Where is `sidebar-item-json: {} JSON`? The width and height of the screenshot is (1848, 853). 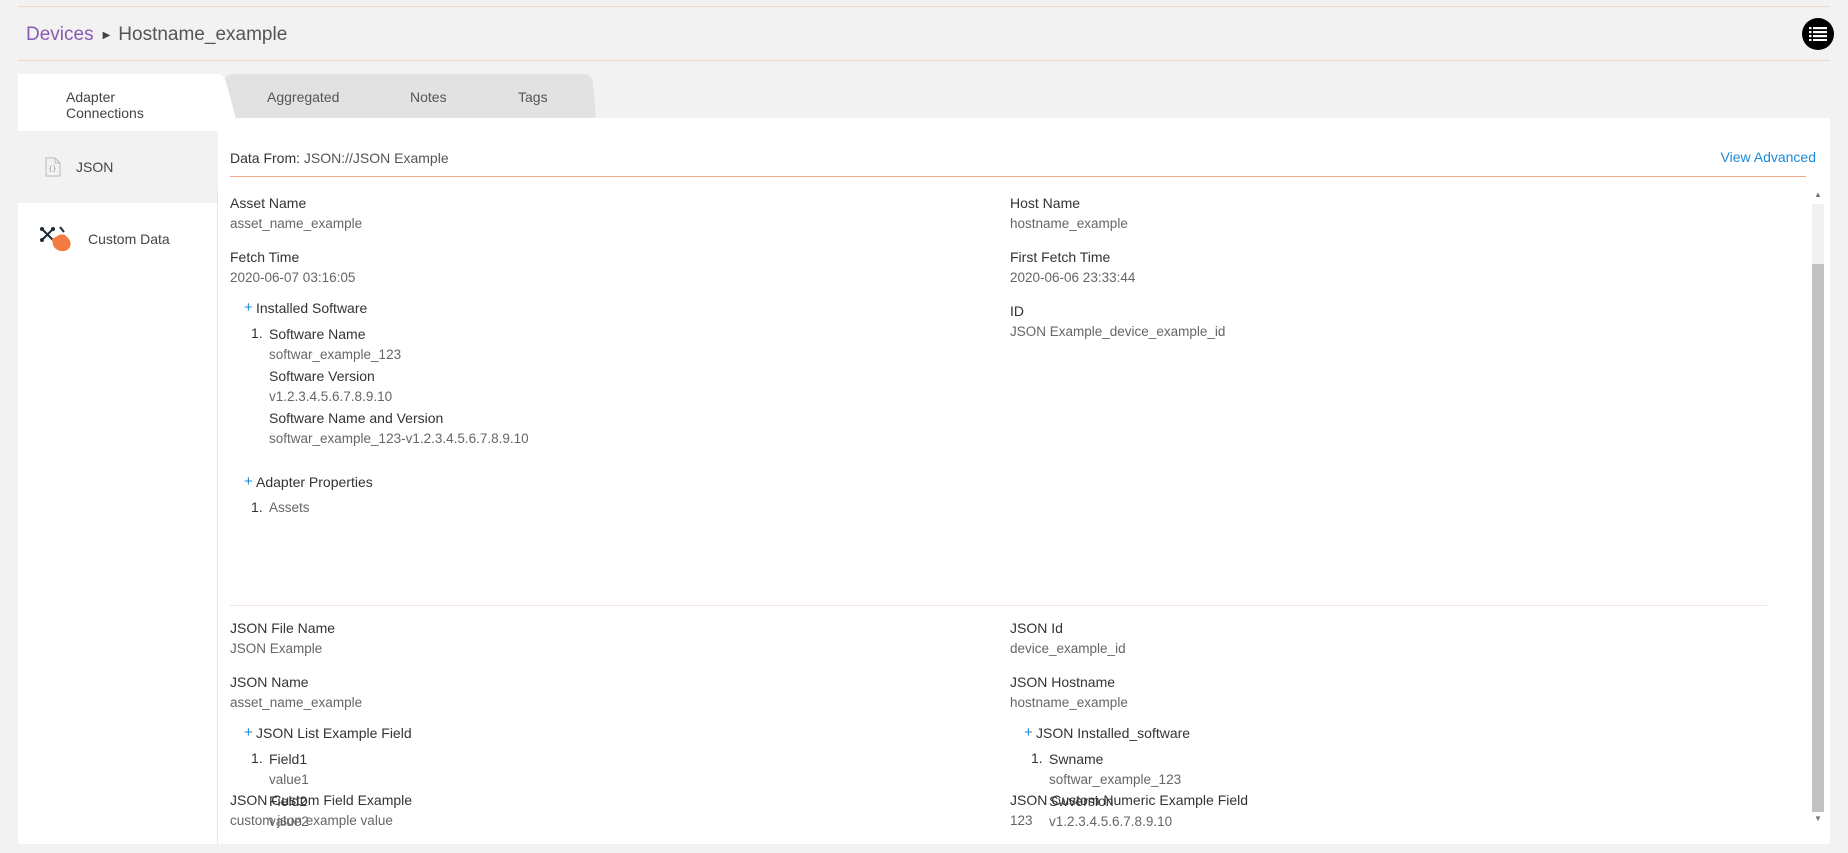 sidebar-item-json: {} JSON is located at coordinates (118, 167).